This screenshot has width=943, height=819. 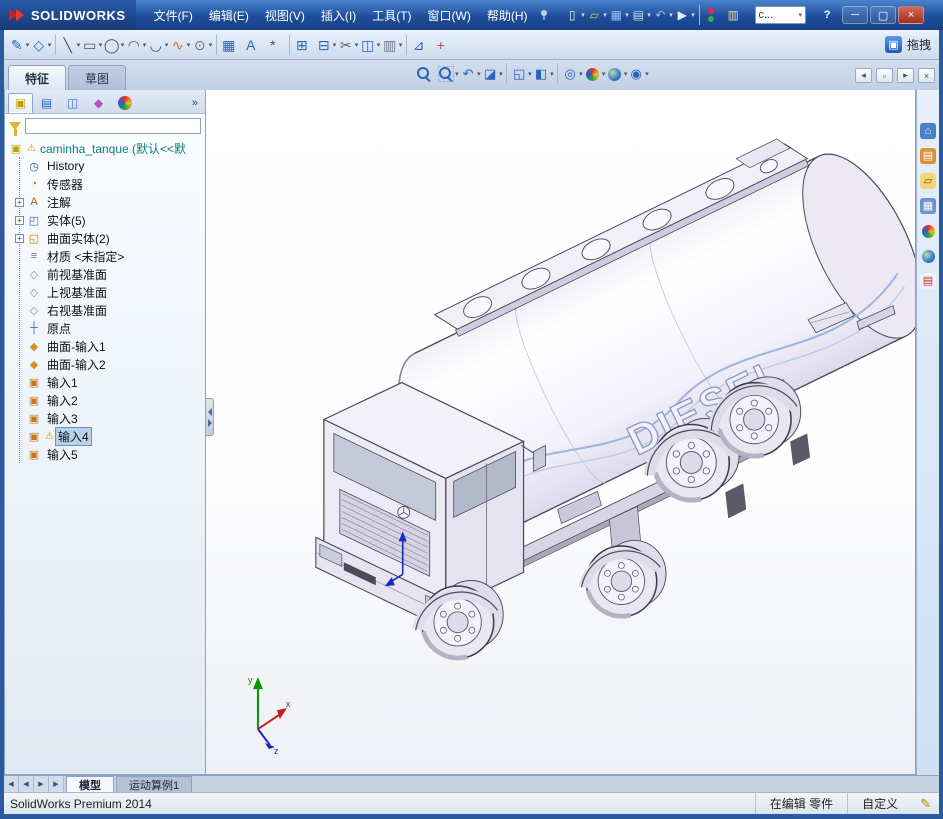 What do you see at coordinates (370, 45) in the screenshot?
I see `mirror-entities-icon: ◫ ▾` at bounding box center [370, 45].